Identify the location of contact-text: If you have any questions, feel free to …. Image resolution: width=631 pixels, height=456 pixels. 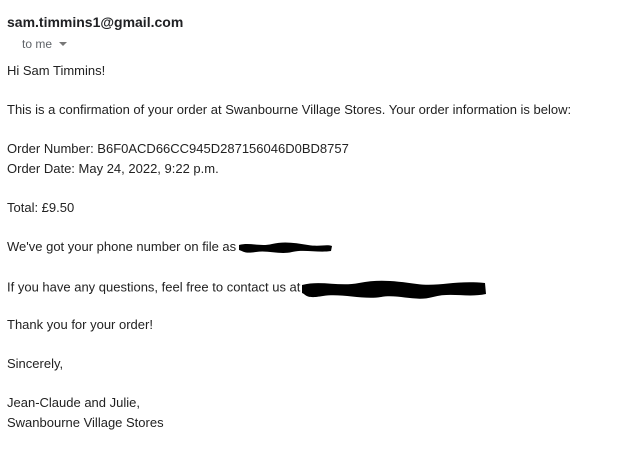
(154, 287).